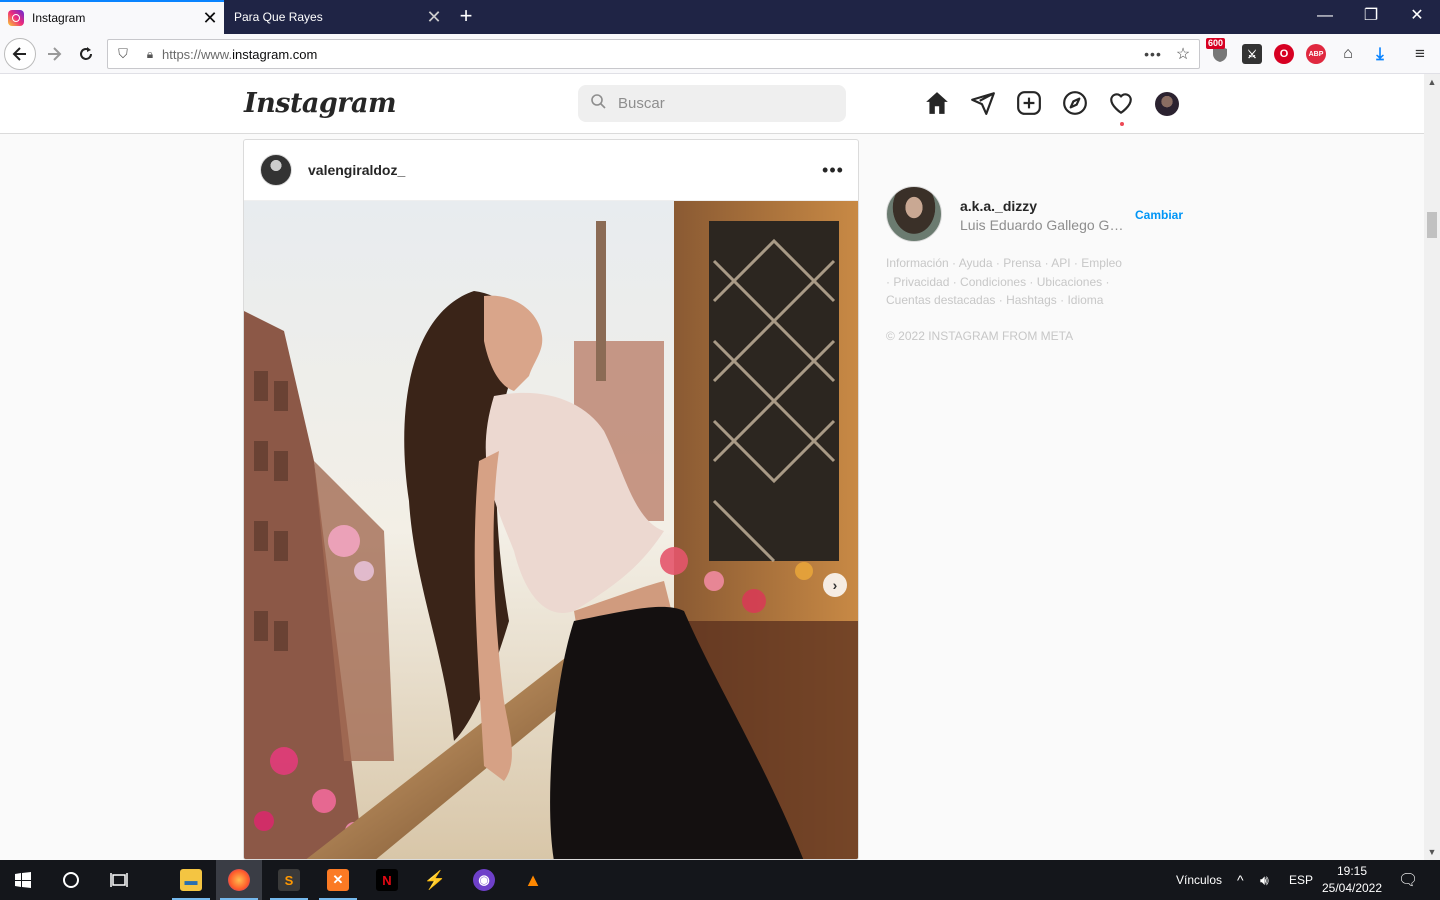 This screenshot has width=1440, height=900. I want to click on direct-icon, so click(984, 104).